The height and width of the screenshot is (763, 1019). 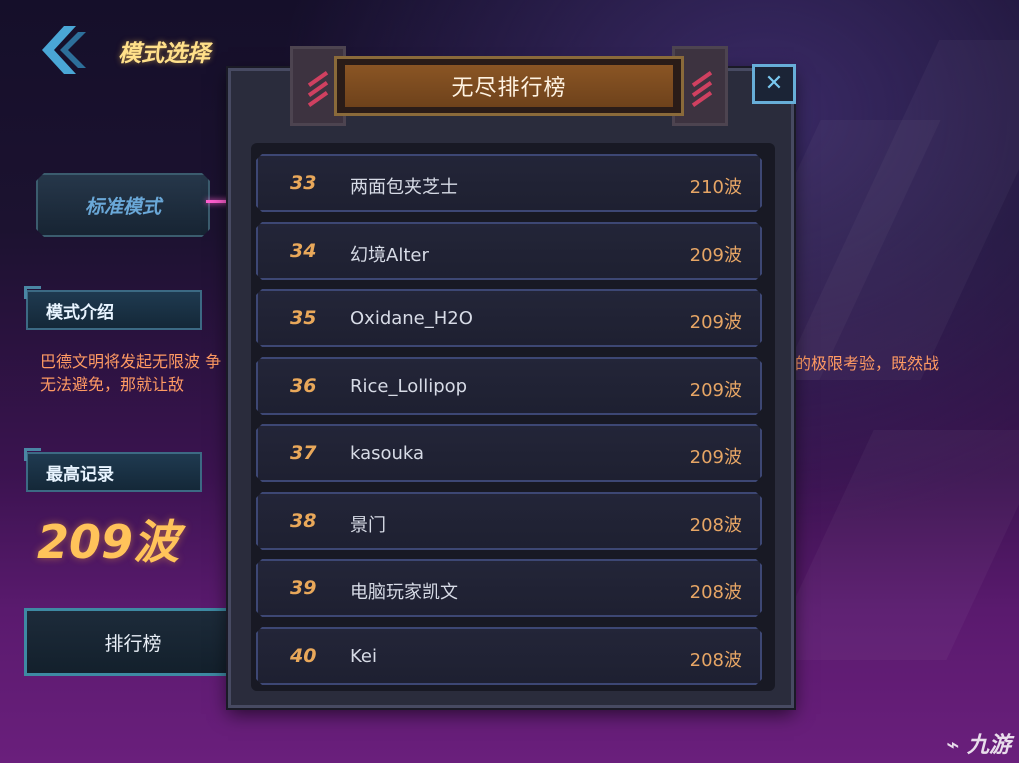 I want to click on leaderboard-row: 34 幻境Alter 209波, so click(x=509, y=251).